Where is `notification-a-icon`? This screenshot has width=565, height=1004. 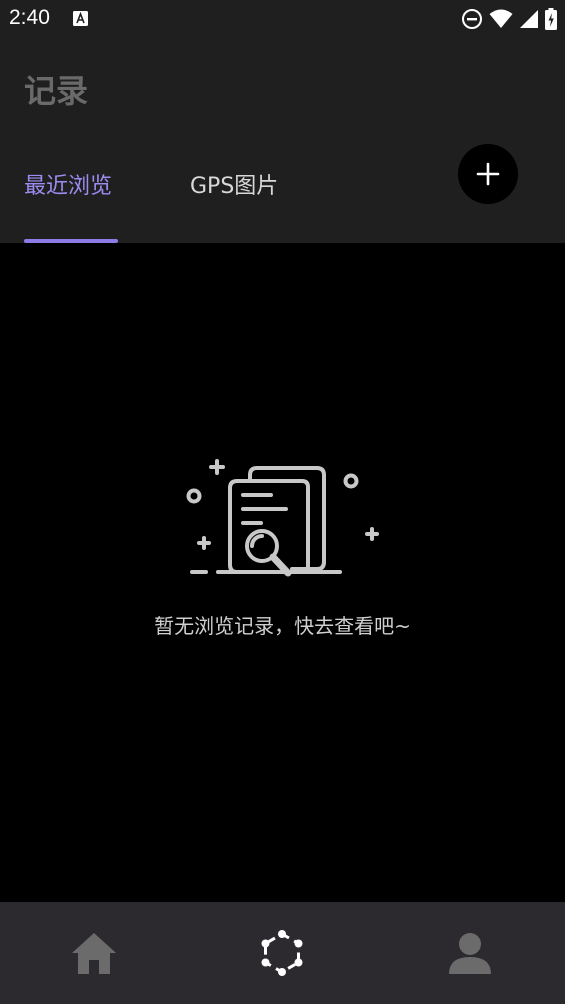 notification-a-icon is located at coordinates (80, 18).